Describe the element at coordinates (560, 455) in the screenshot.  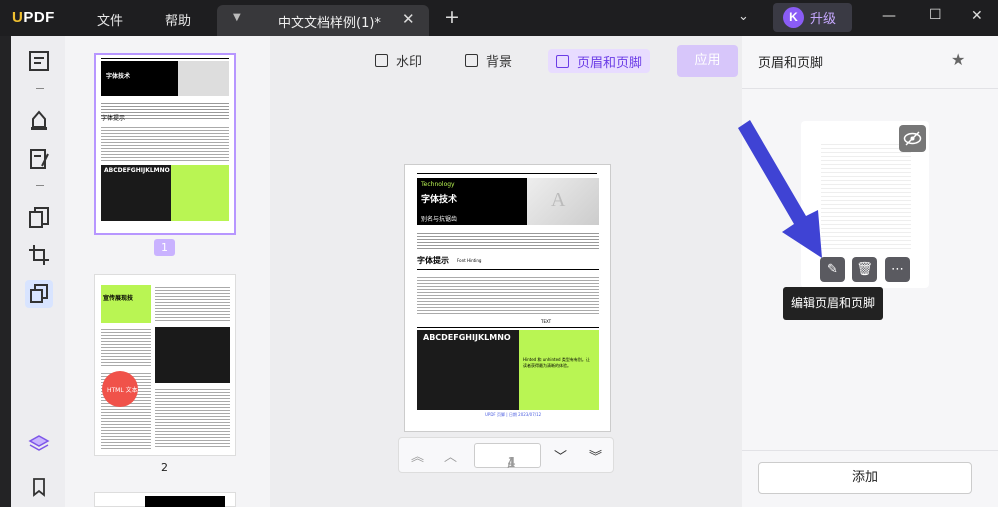
I see `next-page-button: ﹀` at that location.